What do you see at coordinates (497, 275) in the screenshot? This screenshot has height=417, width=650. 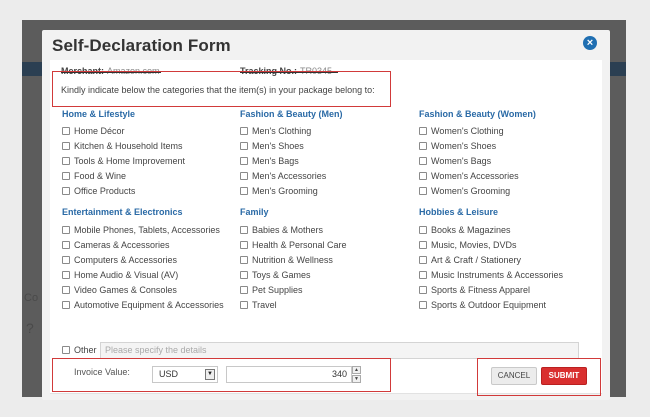 I see `checkbox-label: Music Instruments & Accessories` at bounding box center [497, 275].